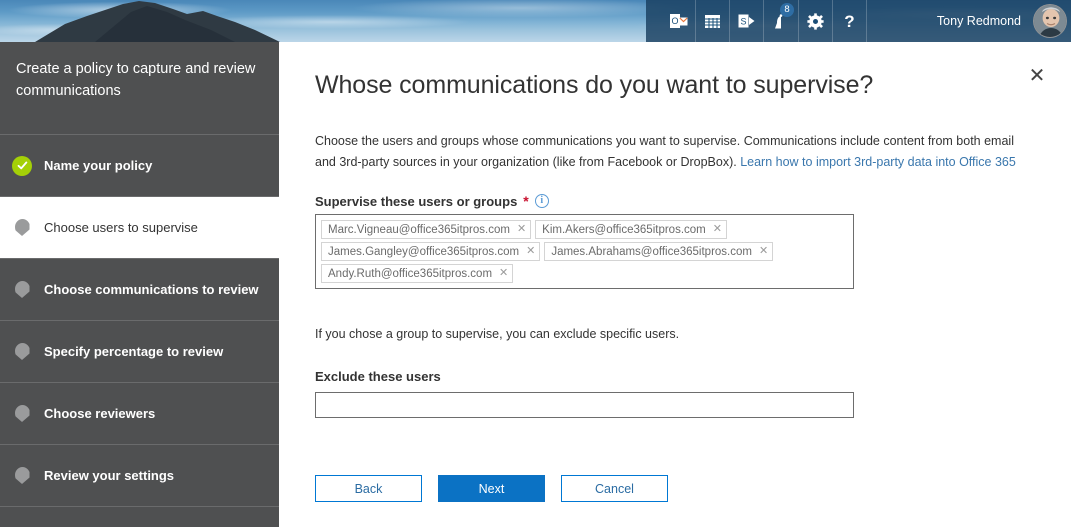  Describe the element at coordinates (157, 21) in the screenshot. I see `mountain-silhouette-icon` at that location.